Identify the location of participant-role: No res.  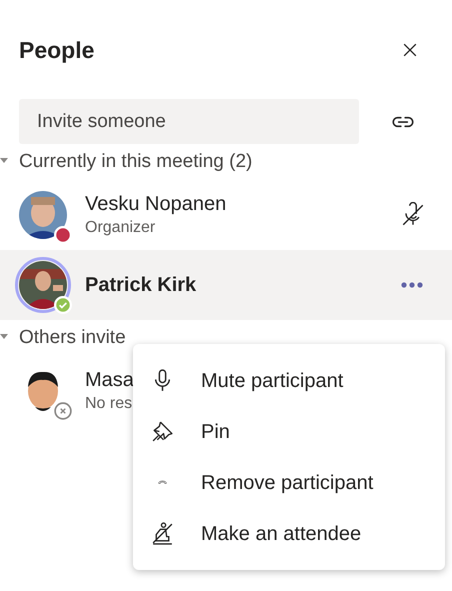
(108, 404).